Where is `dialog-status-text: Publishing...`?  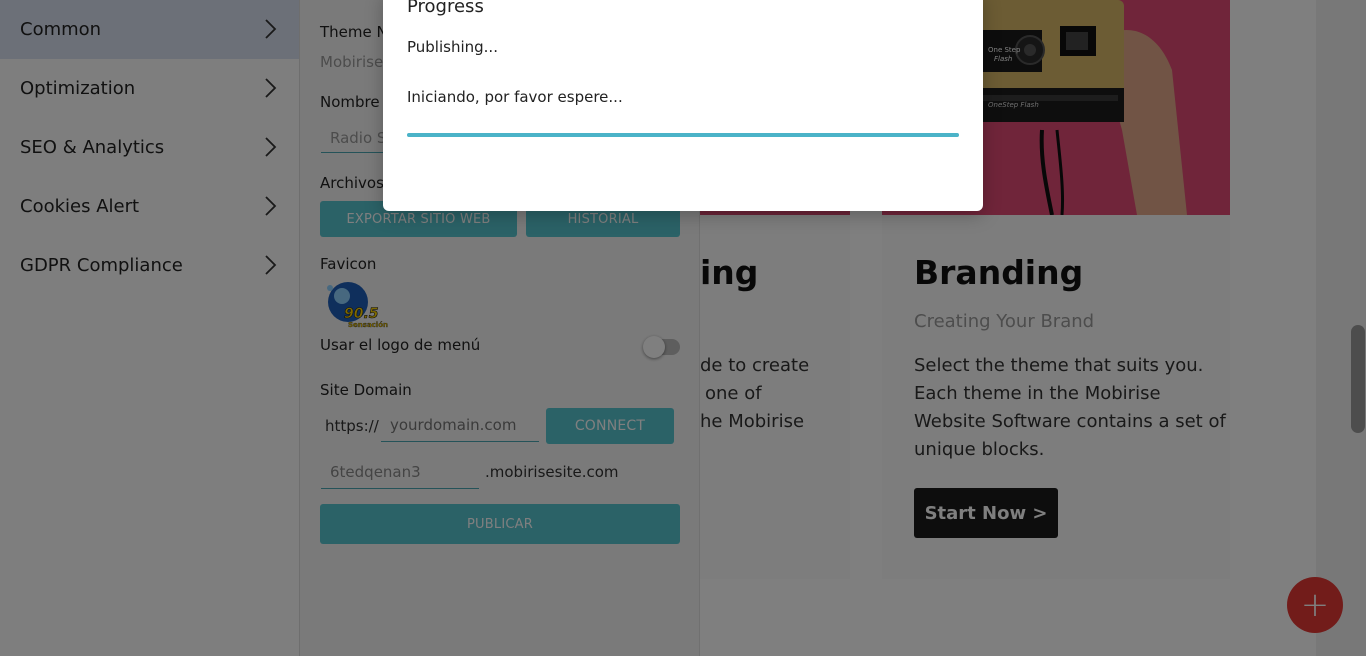
dialog-status-text: Publishing... is located at coordinates (452, 47).